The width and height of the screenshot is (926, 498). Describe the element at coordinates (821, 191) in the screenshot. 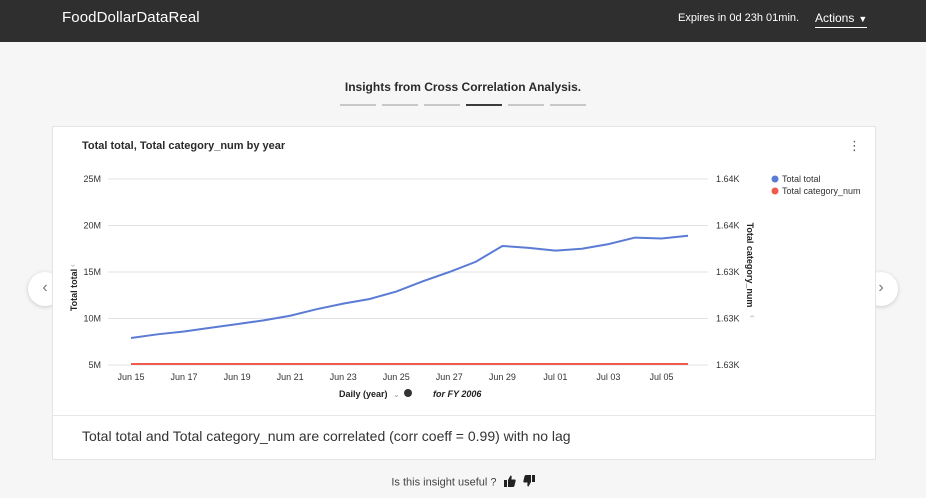

I see `legend-label: Total category_num` at that location.